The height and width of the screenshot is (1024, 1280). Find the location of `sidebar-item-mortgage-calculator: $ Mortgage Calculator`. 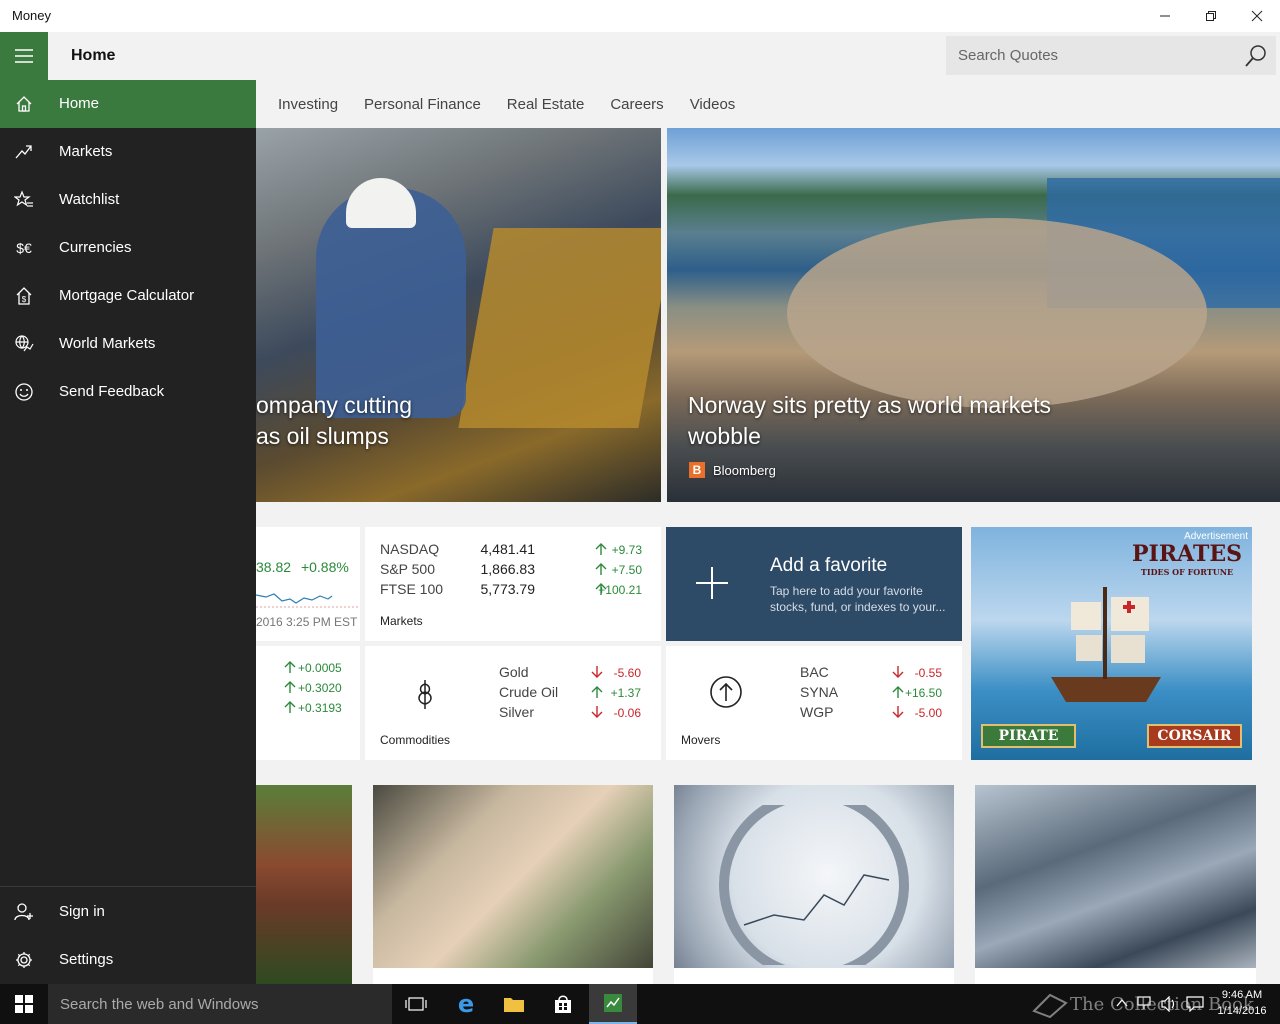

sidebar-item-mortgage-calculator: $ Mortgage Calculator is located at coordinates (128, 296).